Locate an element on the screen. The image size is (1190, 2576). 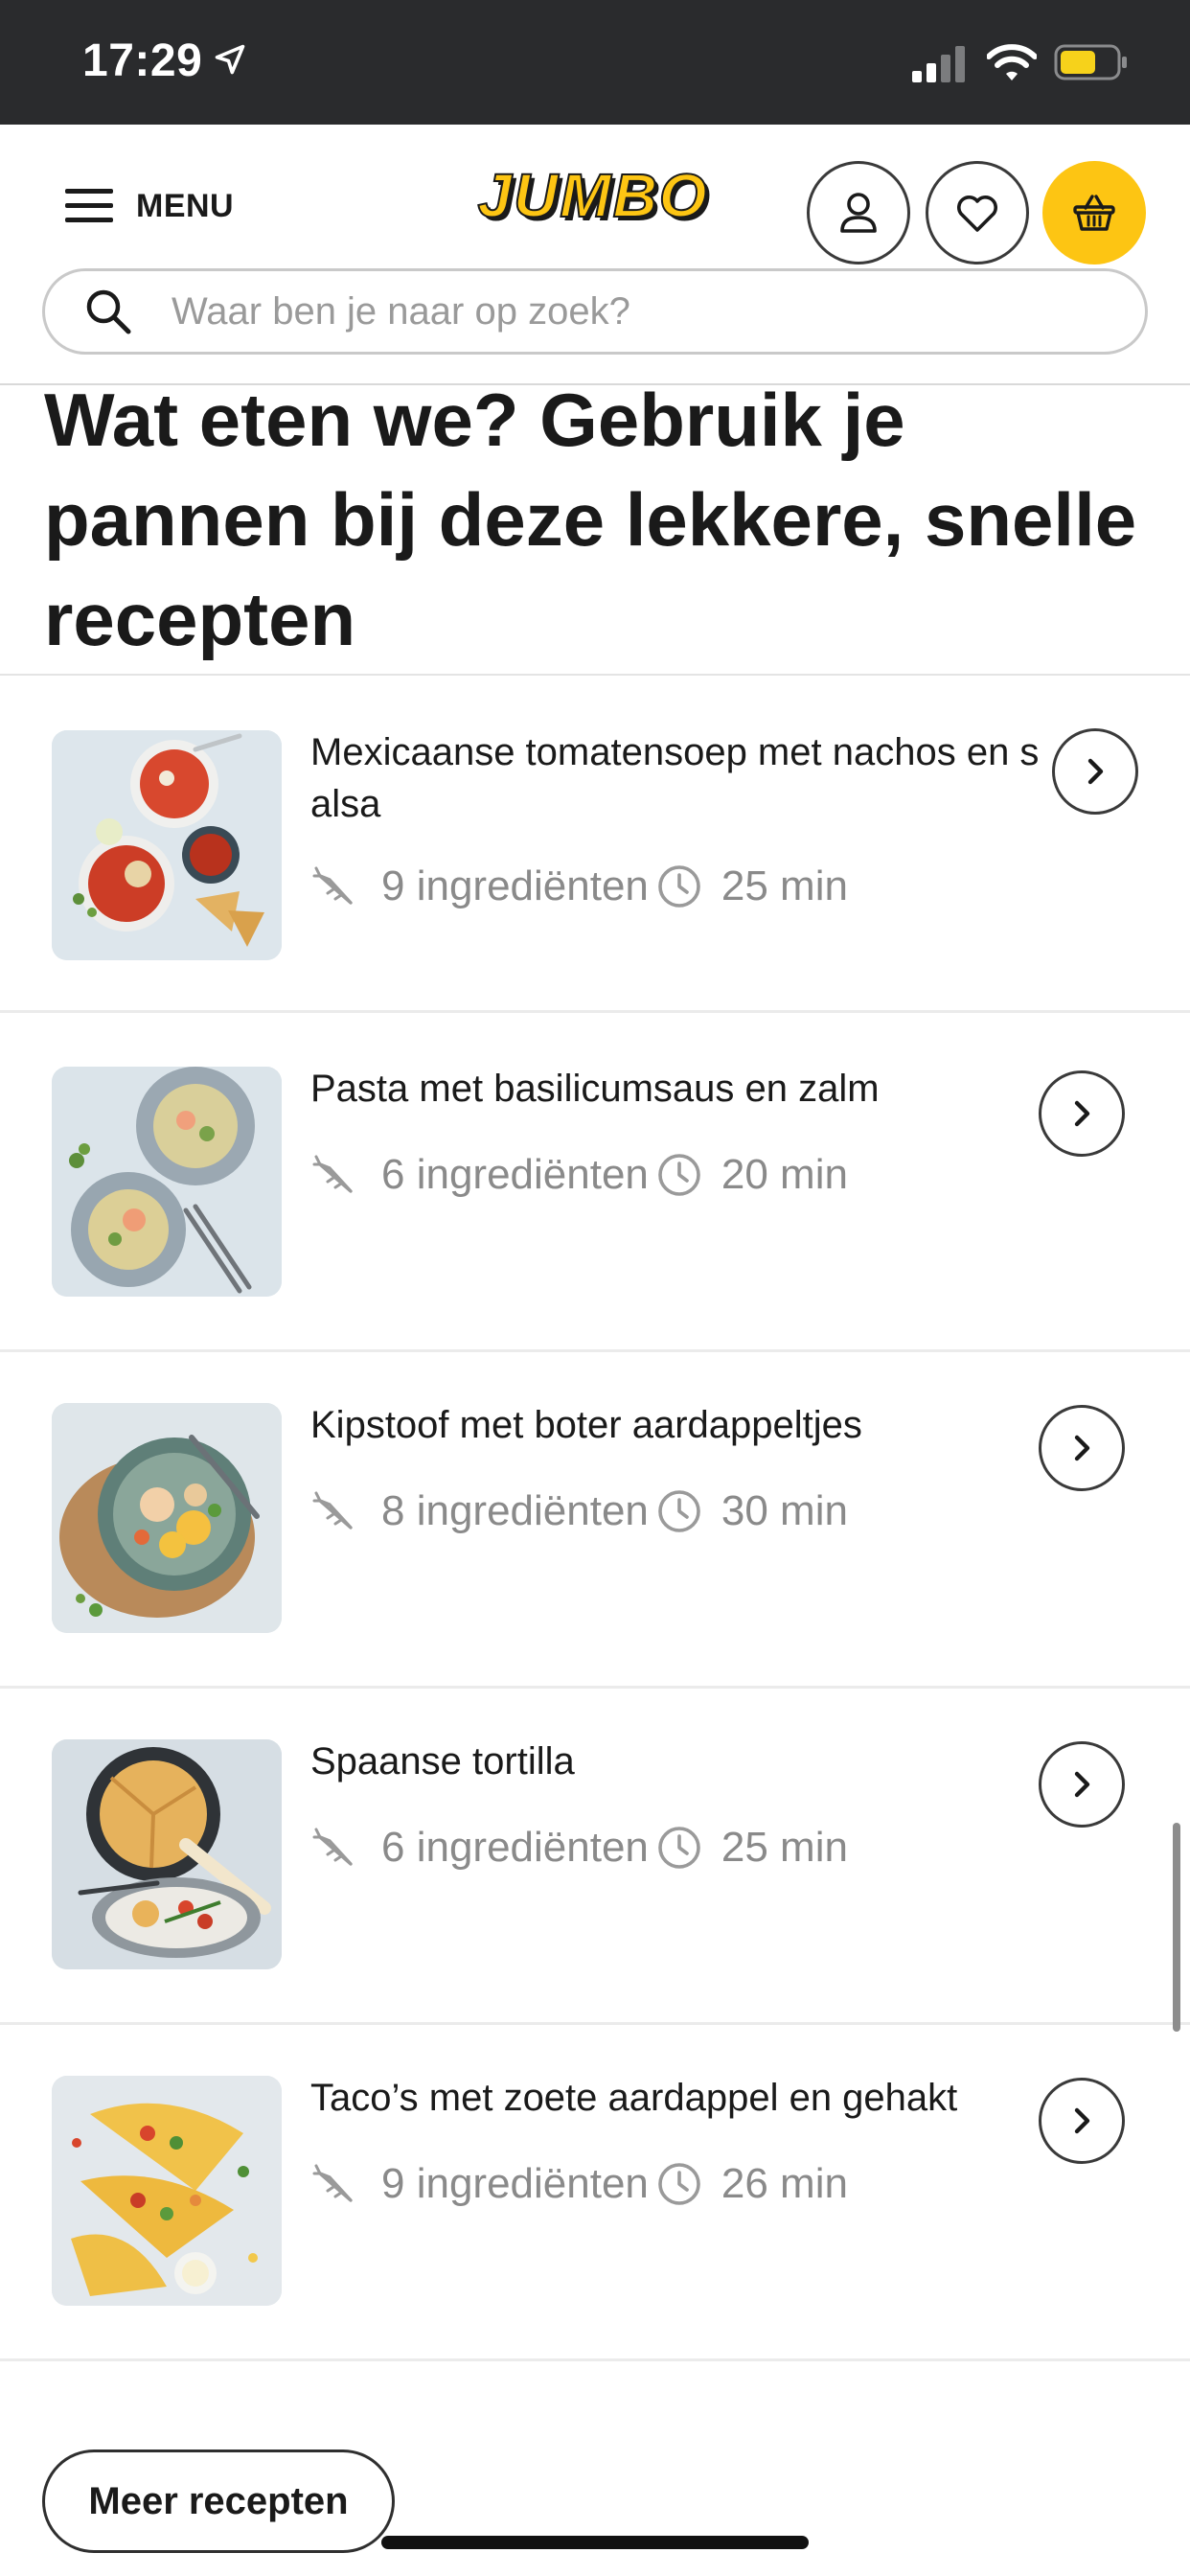
scrollbar is located at coordinates (1176, 1927).